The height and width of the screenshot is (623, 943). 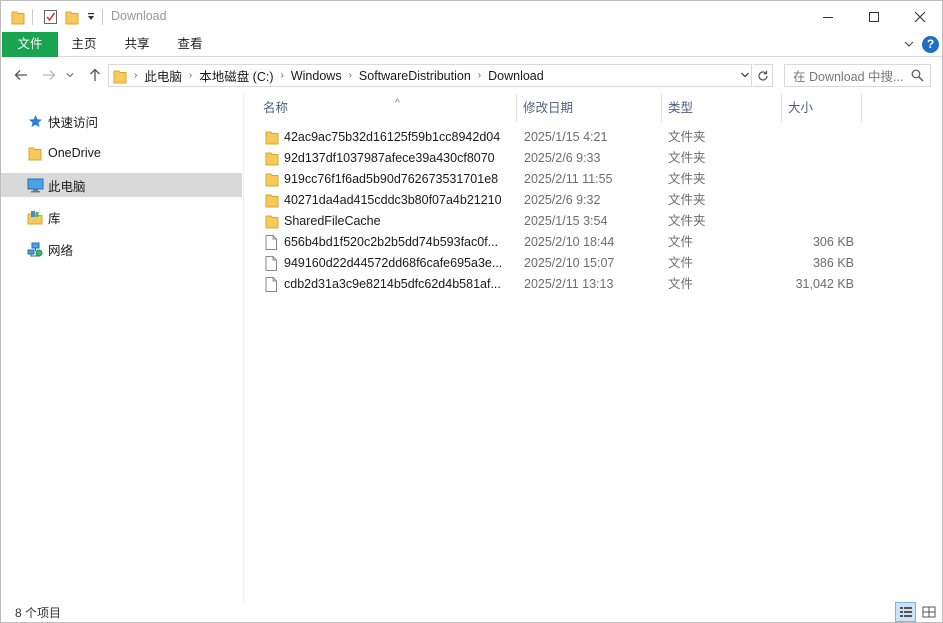 What do you see at coordinates (909, 45) in the screenshot?
I see `ribbon-expand-icon` at bounding box center [909, 45].